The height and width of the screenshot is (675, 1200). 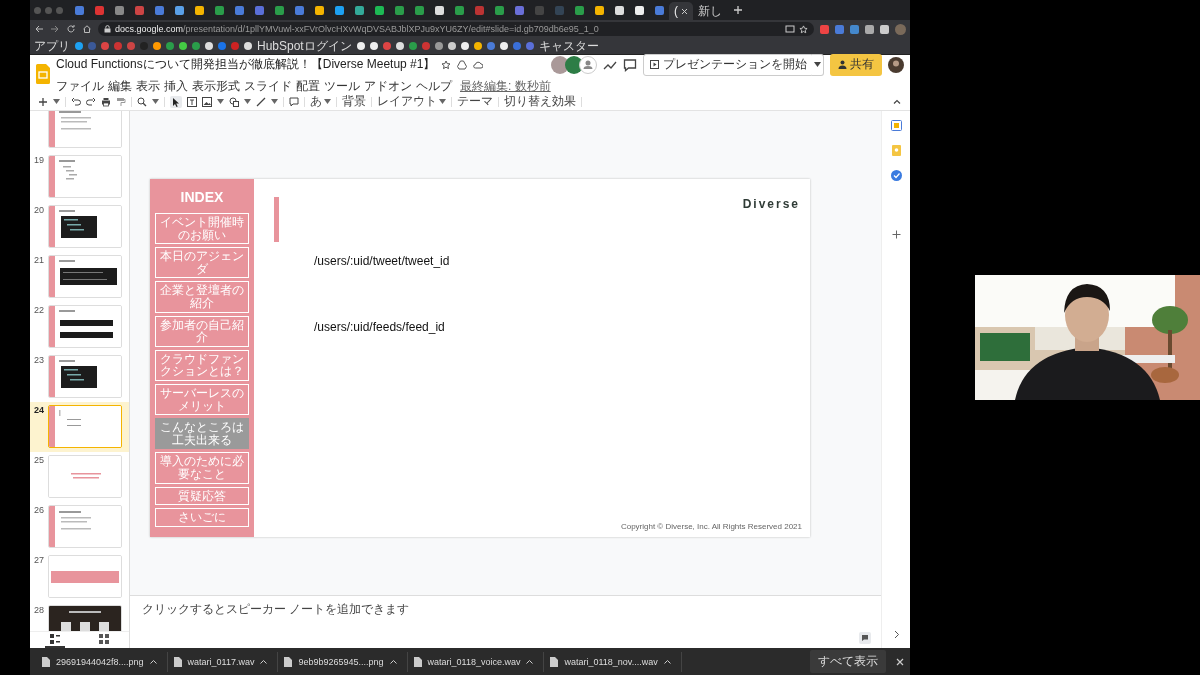 What do you see at coordinates (100, 661) in the screenshot?
I see `file-name: 29691944042f8....png` at bounding box center [100, 661].